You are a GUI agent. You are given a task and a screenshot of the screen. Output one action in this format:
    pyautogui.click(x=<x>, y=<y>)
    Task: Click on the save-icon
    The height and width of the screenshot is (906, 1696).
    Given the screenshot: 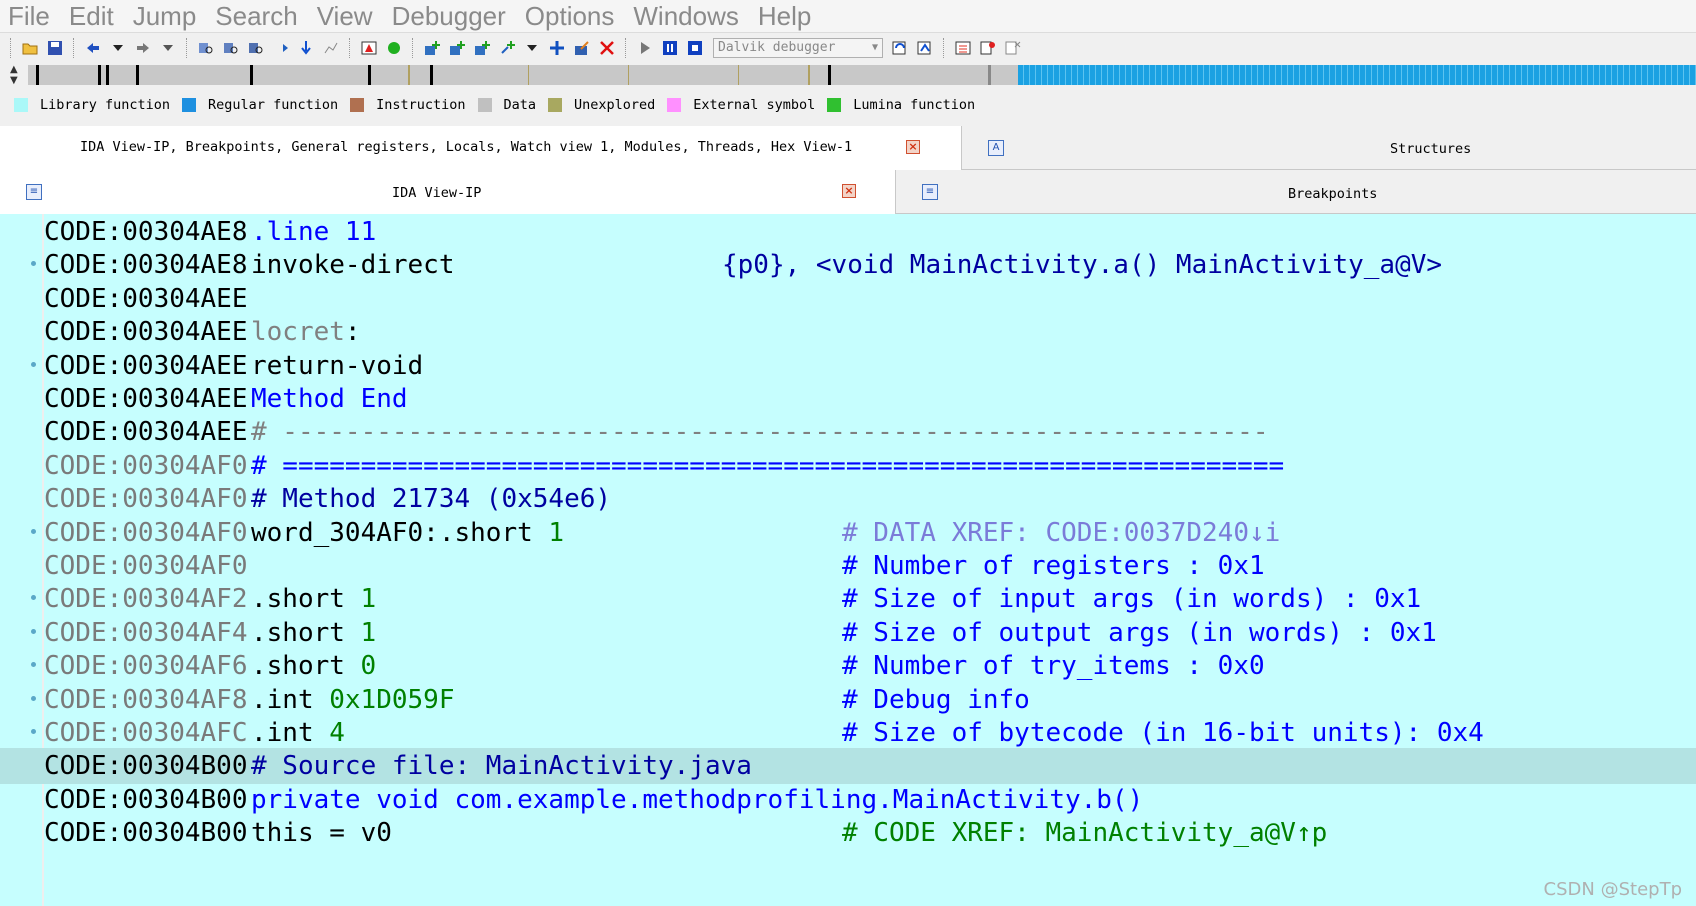 What is the action you would take?
    pyautogui.click(x=55, y=48)
    